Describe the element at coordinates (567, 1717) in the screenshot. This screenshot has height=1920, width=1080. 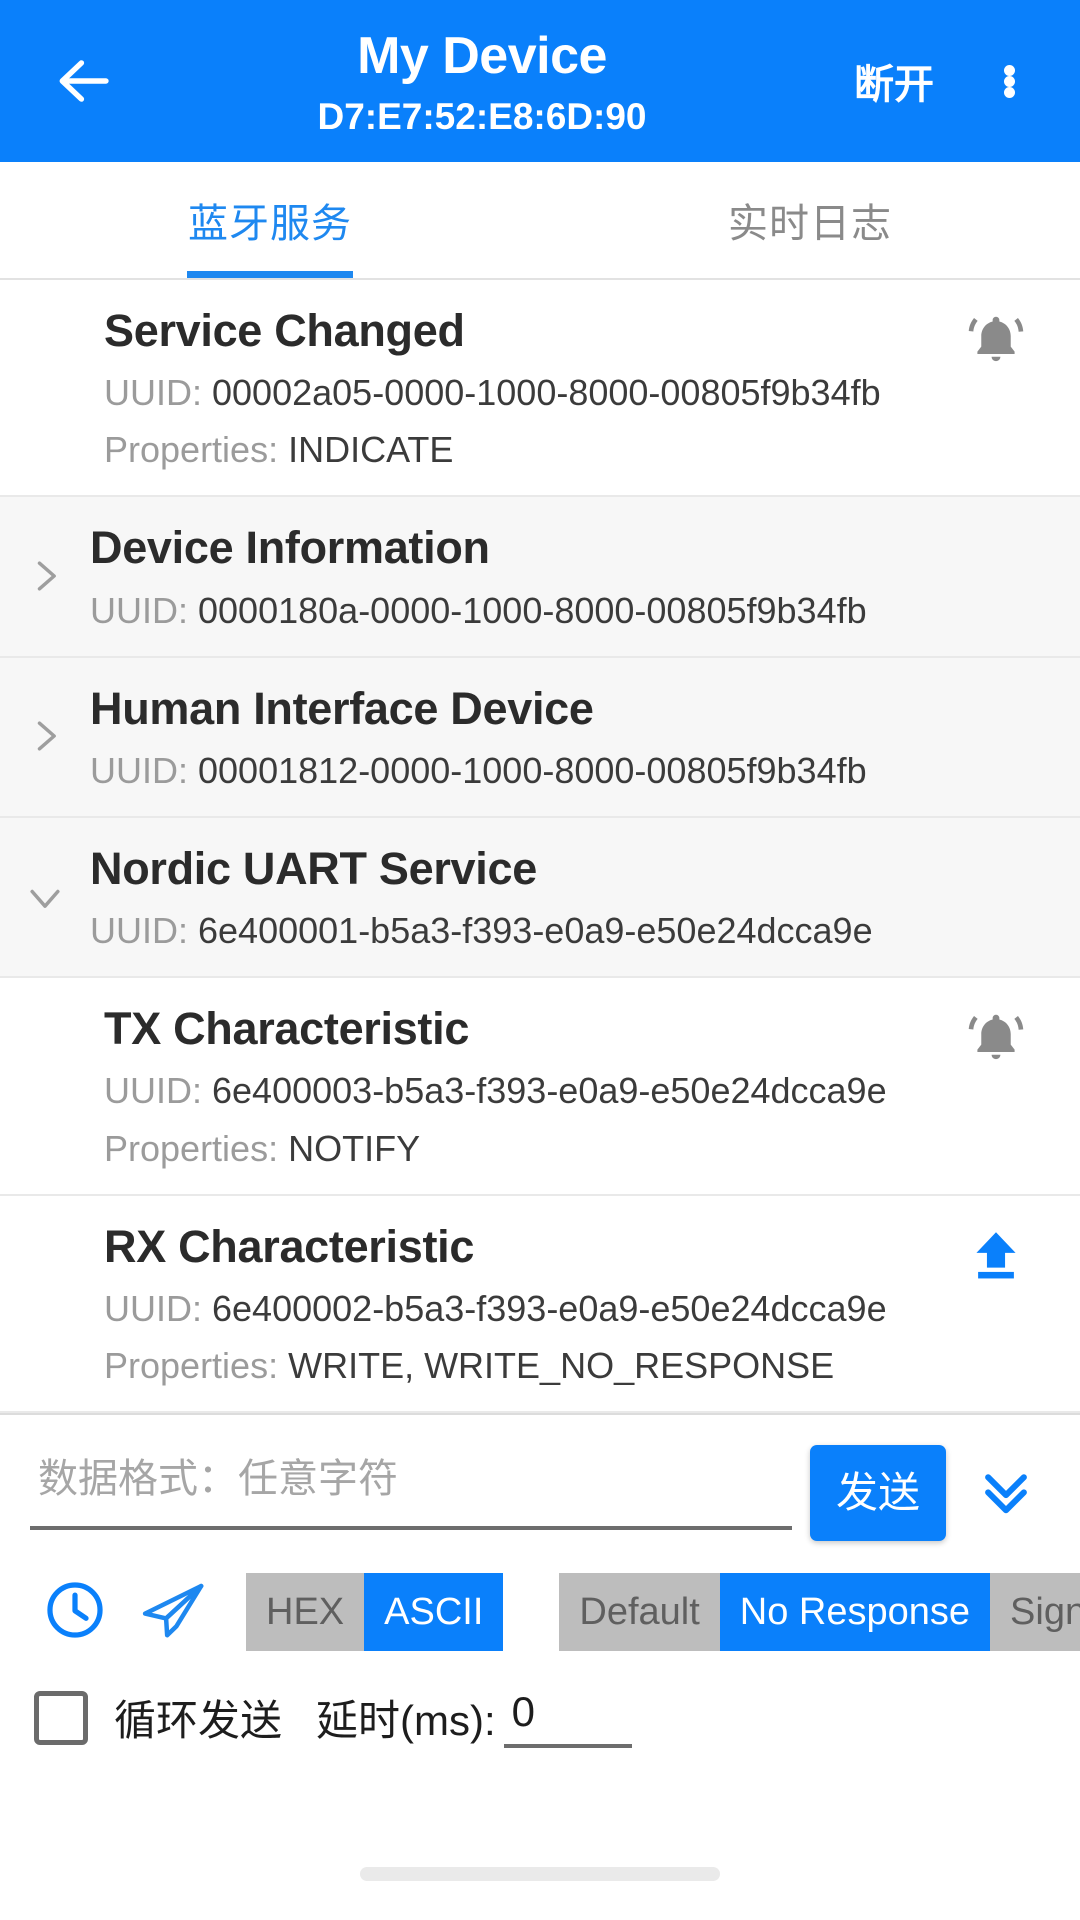
I see `delay-input` at that location.